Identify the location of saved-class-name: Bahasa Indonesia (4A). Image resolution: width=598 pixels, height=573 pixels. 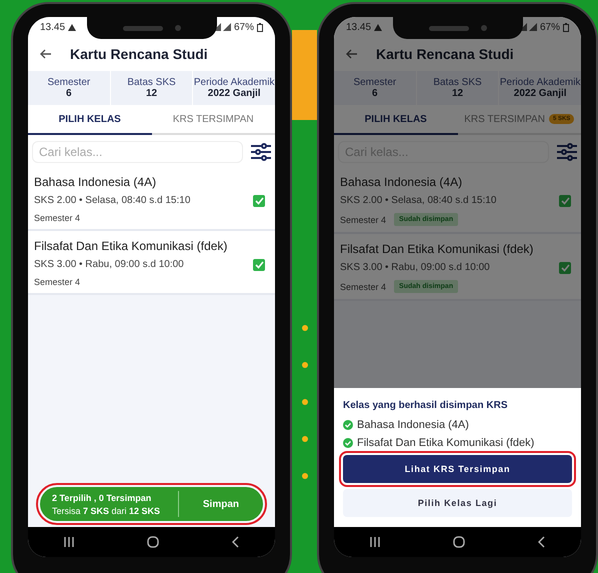
(413, 425).